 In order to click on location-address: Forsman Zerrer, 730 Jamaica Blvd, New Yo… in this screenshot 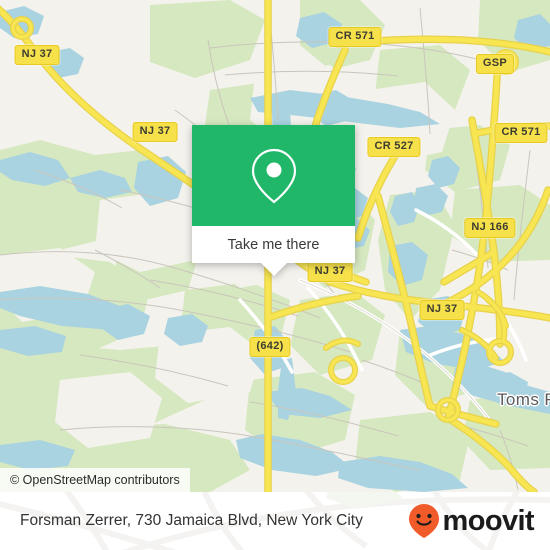, I will do `click(191, 520)`.